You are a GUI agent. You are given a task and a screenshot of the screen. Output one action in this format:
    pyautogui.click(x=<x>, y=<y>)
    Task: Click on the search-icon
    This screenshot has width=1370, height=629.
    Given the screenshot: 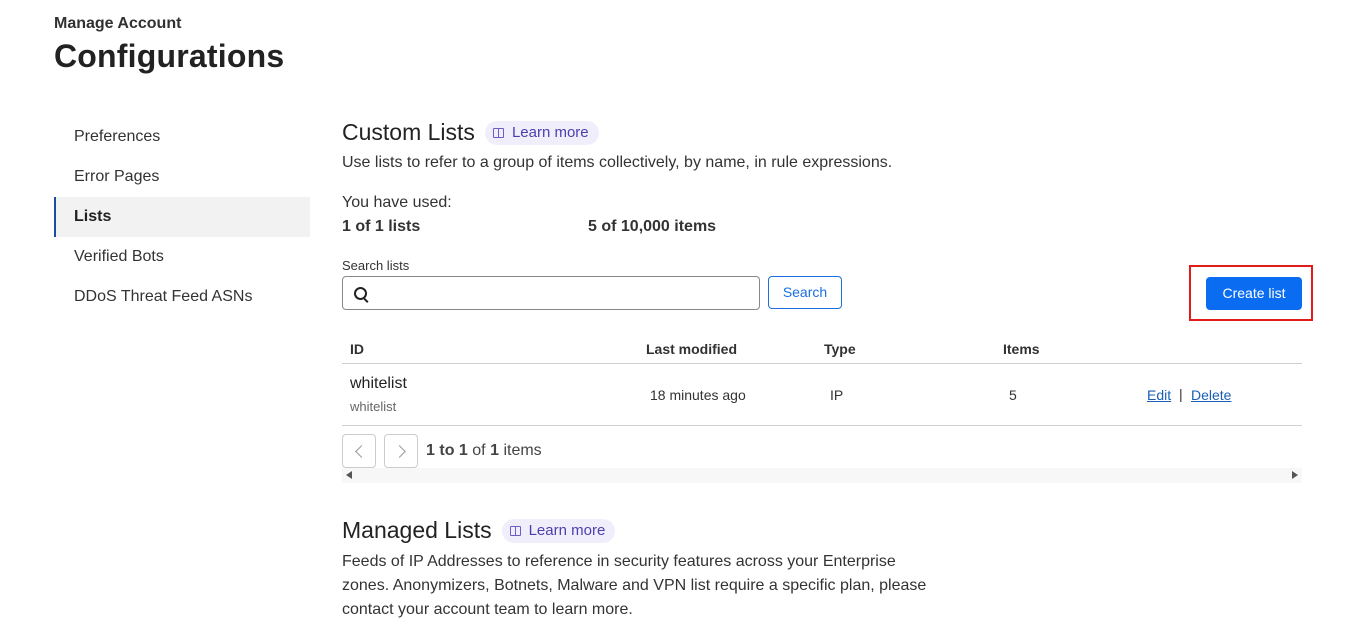 What is the action you would take?
    pyautogui.click(x=360, y=293)
    